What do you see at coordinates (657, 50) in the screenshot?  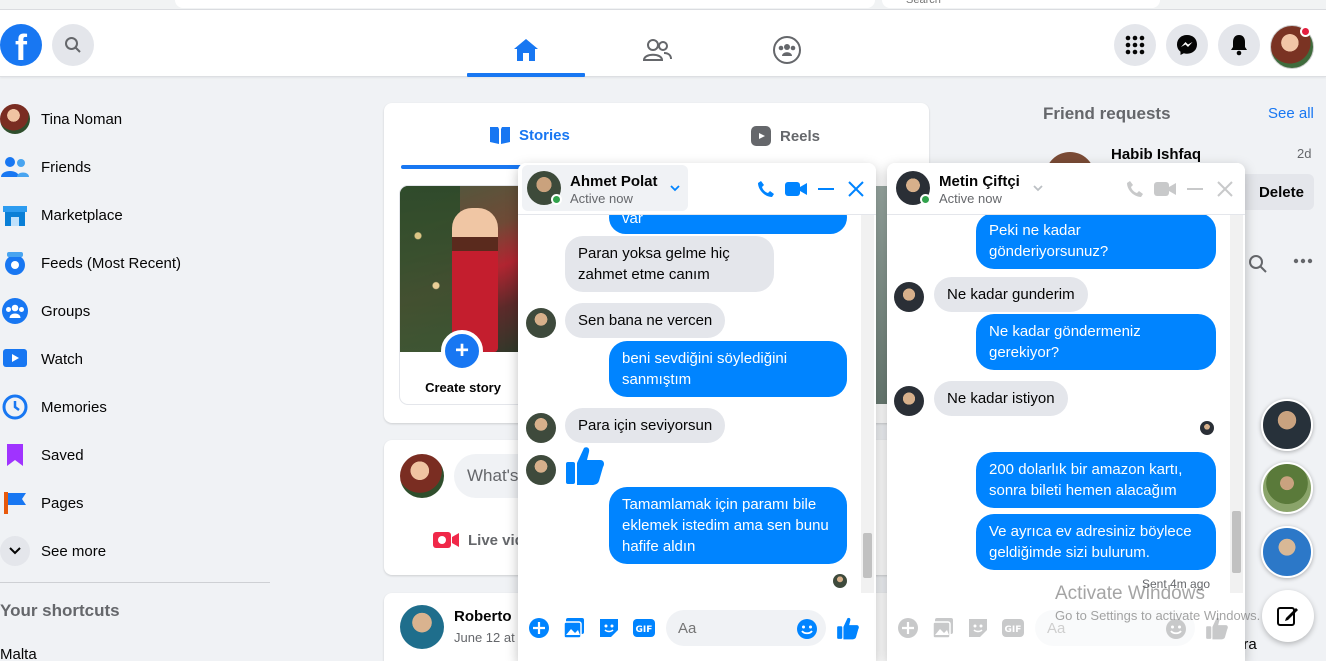 I see `nav-friends` at bounding box center [657, 50].